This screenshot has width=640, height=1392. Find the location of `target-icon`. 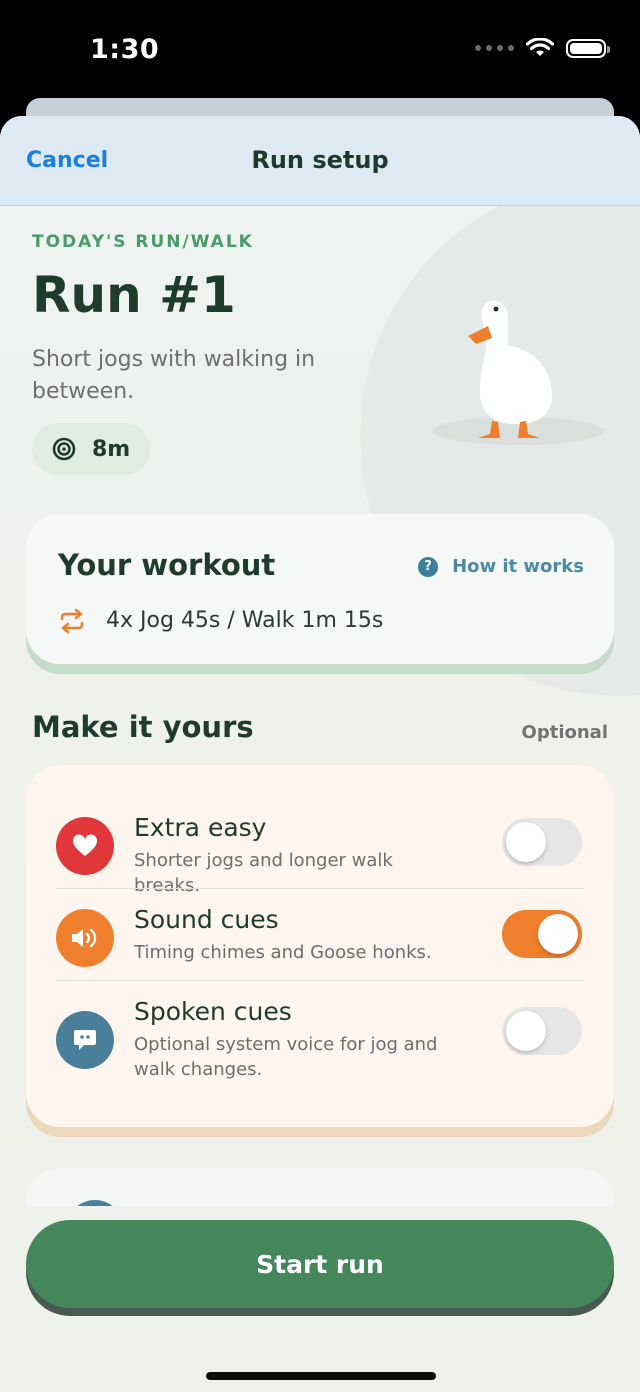

target-icon is located at coordinates (64, 449).